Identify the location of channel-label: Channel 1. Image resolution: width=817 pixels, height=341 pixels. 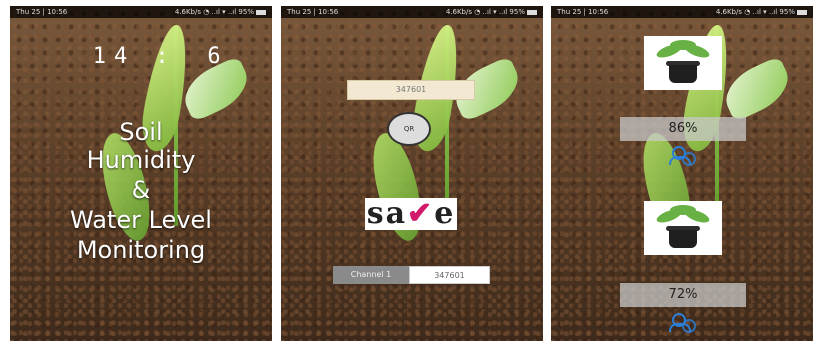
(371, 275).